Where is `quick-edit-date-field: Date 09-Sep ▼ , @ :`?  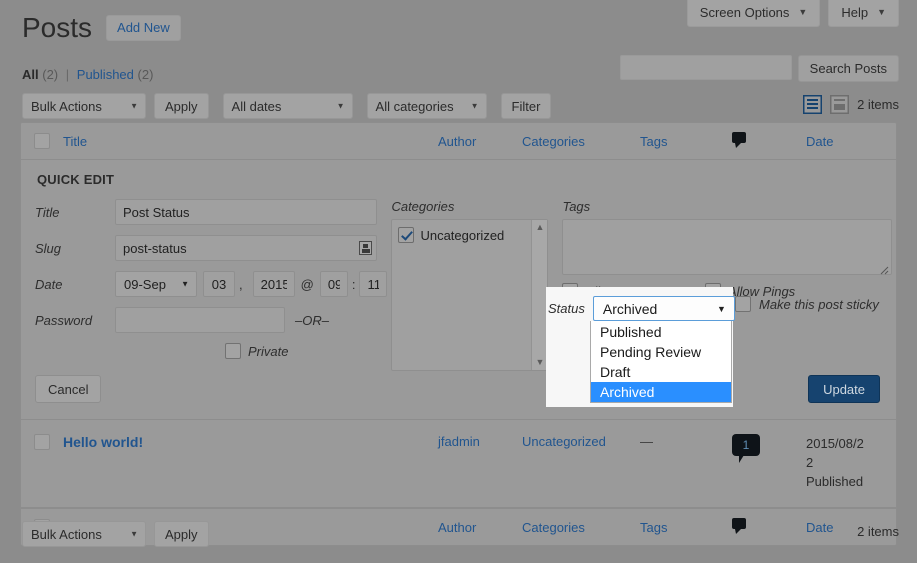 quick-edit-date-field: Date 09-Sep ▼ , @ : is located at coordinates (211, 284).